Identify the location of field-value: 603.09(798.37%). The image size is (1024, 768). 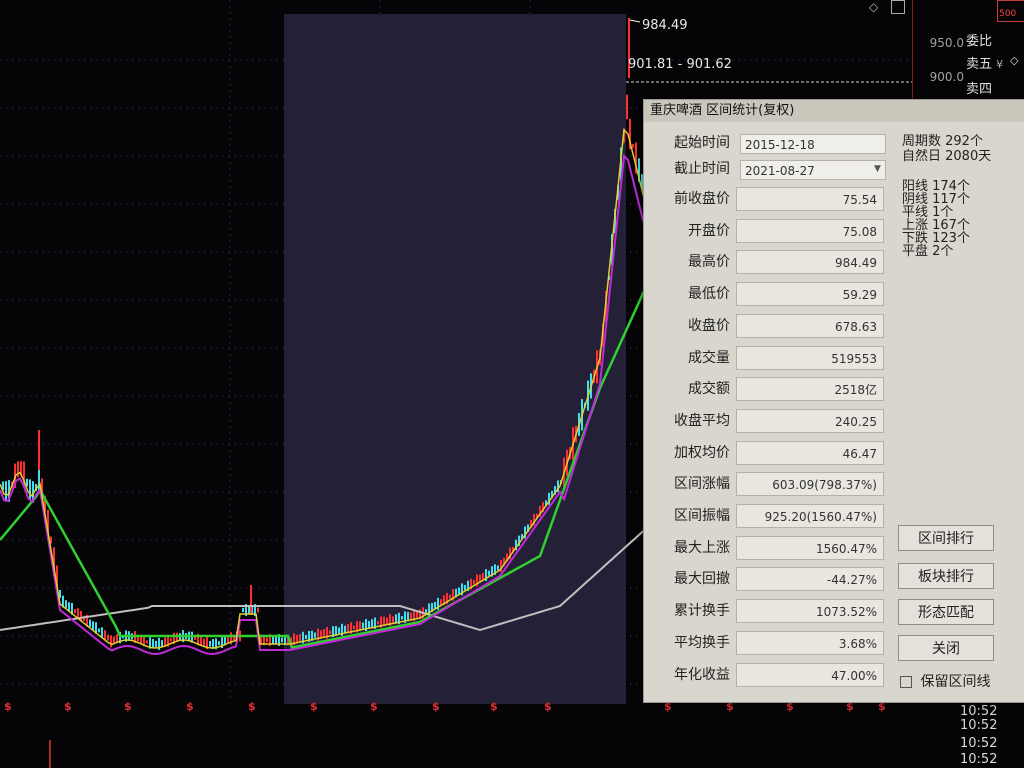
(810, 484).